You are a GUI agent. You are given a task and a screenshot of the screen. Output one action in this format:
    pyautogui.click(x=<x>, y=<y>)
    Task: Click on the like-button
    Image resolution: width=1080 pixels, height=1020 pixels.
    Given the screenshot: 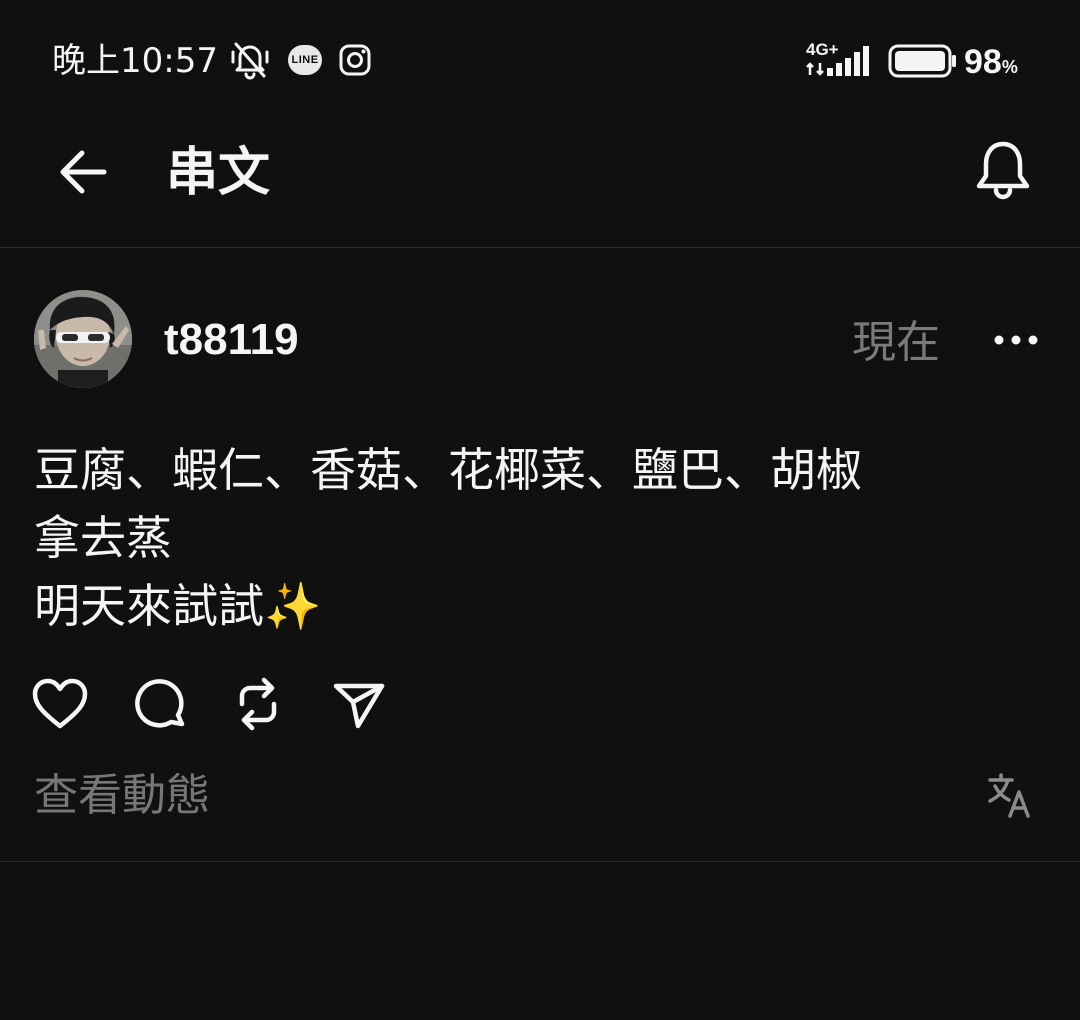 What is the action you would take?
    pyautogui.click(x=60, y=704)
    